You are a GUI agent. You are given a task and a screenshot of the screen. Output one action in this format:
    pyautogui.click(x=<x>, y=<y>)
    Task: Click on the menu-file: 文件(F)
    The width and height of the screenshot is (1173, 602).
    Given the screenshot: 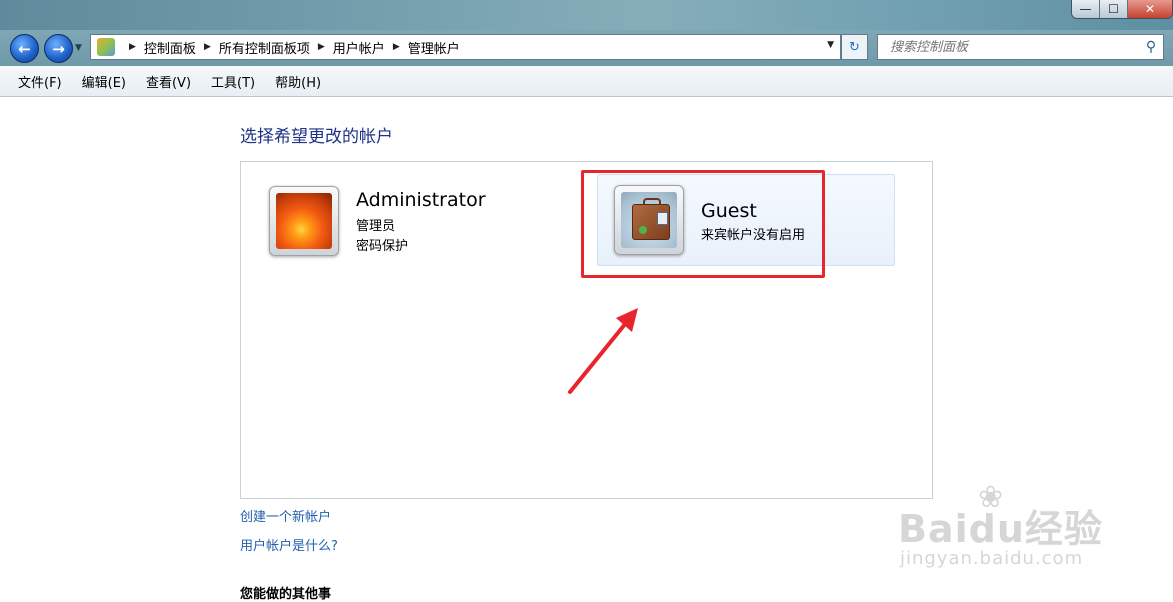 What is the action you would take?
    pyautogui.click(x=36, y=81)
    